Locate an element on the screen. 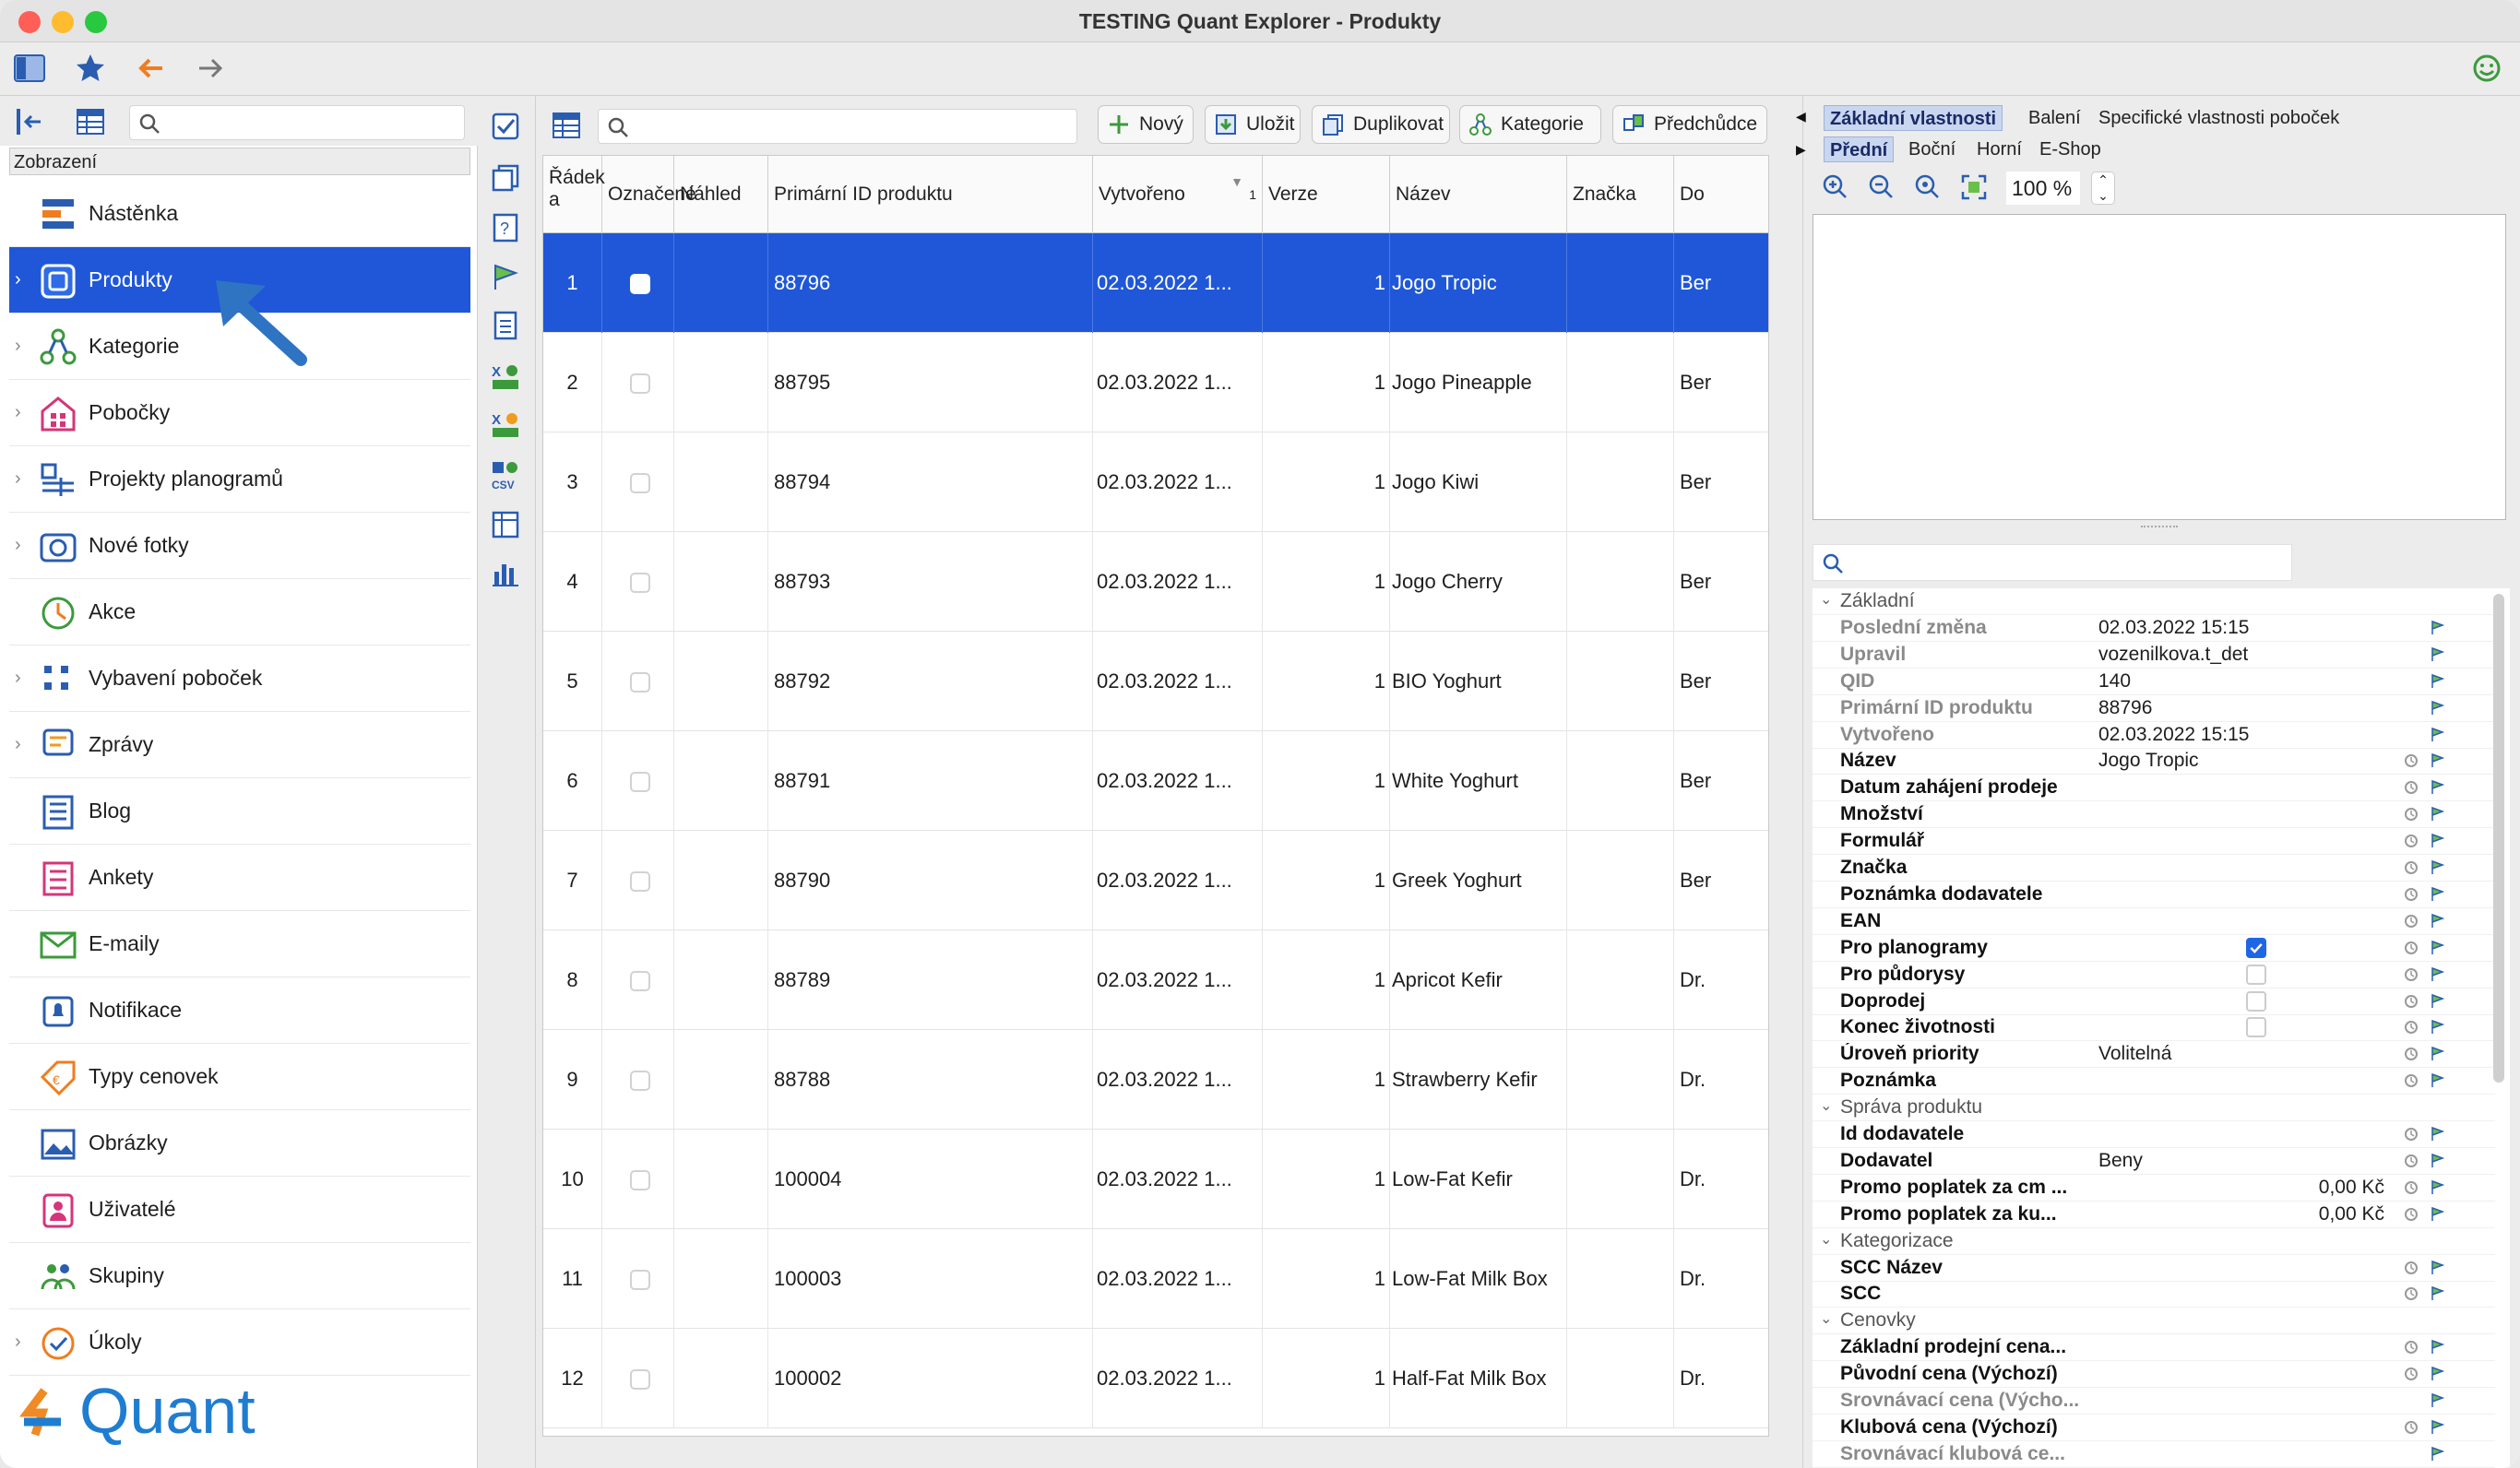 This screenshot has height=1468, width=2520. column-header-version: Verze is located at coordinates (1326, 195).